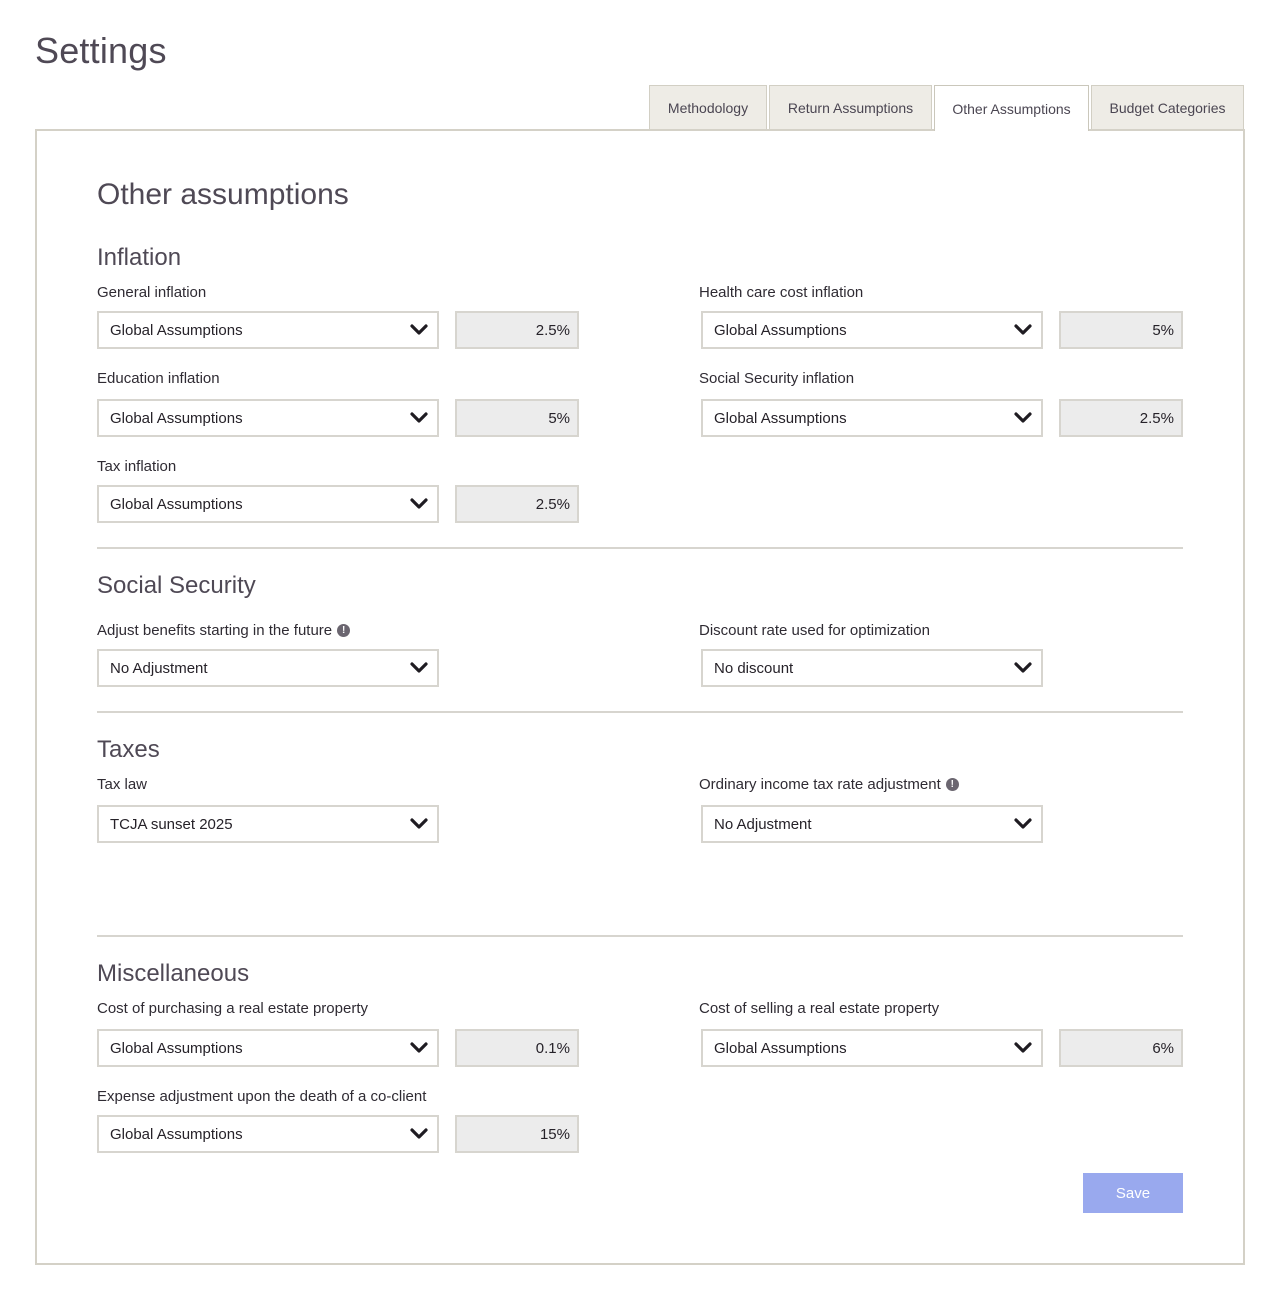 The height and width of the screenshot is (1290, 1281). I want to click on health-inflation-select: Global Assumptions, so click(872, 330).